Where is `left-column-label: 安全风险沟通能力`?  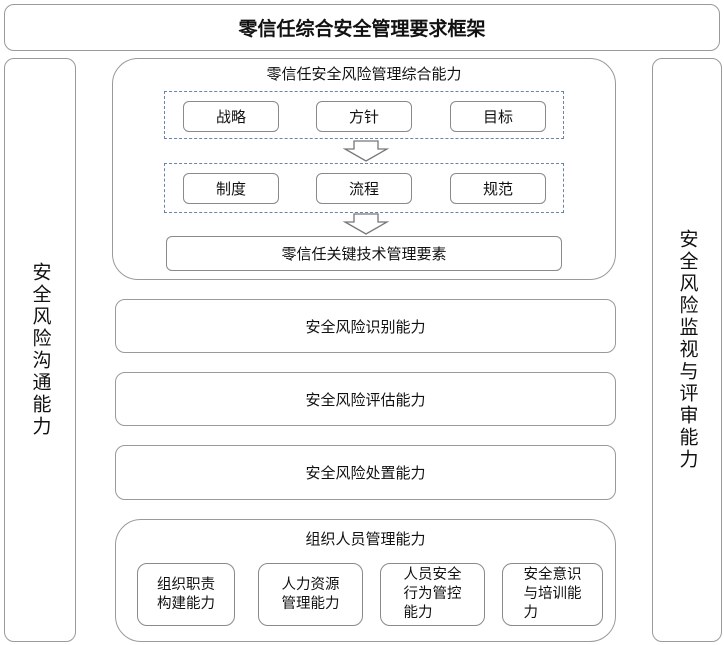
left-column-label: 安全风险沟通能力 is located at coordinates (40, 350).